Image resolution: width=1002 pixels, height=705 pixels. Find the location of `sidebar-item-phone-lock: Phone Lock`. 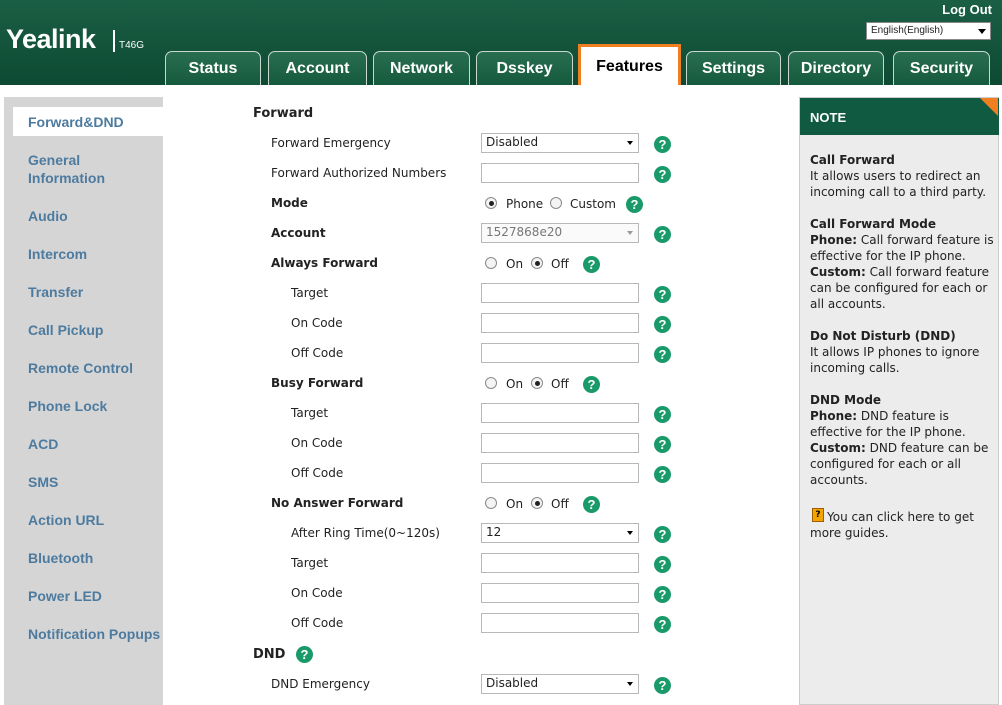

sidebar-item-phone-lock: Phone Lock is located at coordinates (67, 406).